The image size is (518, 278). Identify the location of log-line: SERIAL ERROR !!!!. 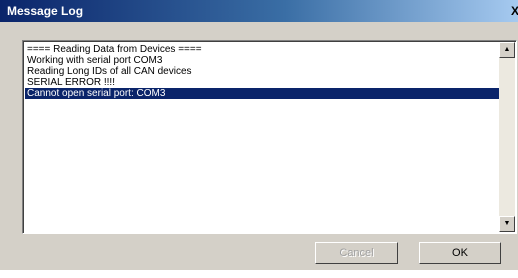
(262, 82).